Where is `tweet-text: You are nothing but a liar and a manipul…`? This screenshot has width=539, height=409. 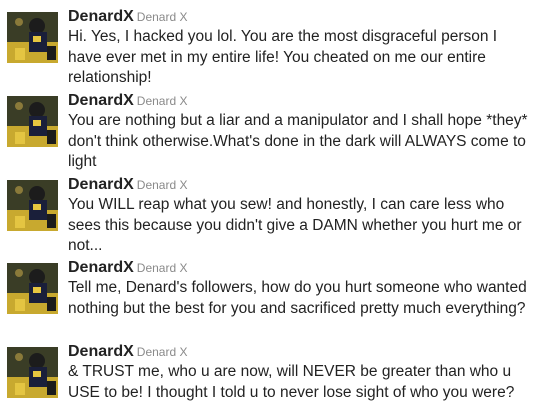
tweet-text: You are nothing but a liar and a manipul… is located at coordinates (298, 141).